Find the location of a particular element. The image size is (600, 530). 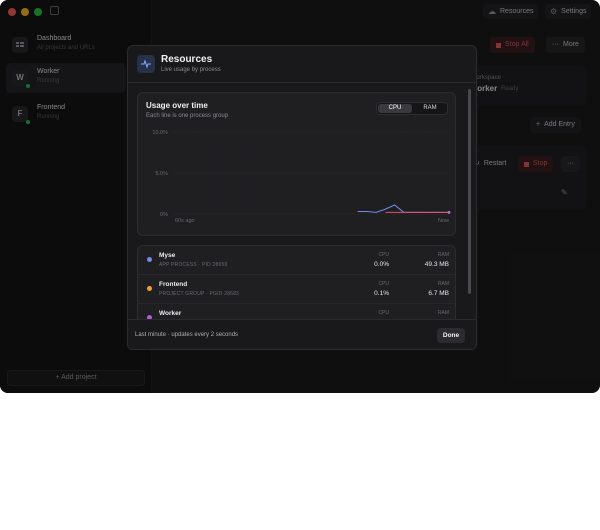

process-name: Frontend is located at coordinates (173, 284).